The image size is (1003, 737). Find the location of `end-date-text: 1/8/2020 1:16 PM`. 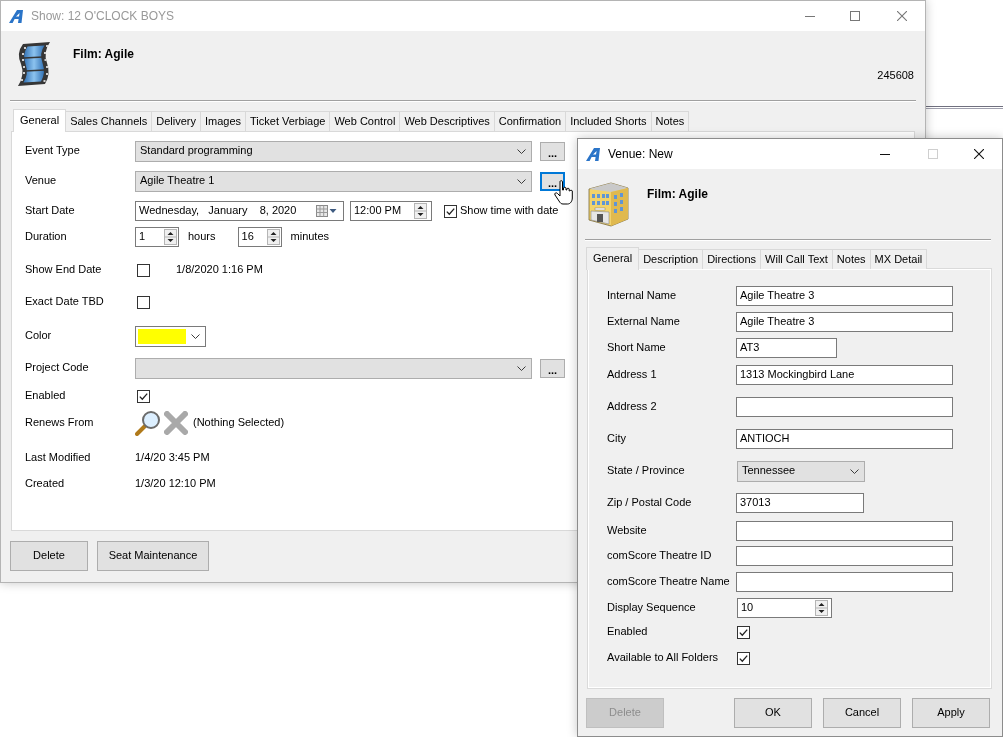

end-date-text: 1/8/2020 1:16 PM is located at coordinates (219, 270).